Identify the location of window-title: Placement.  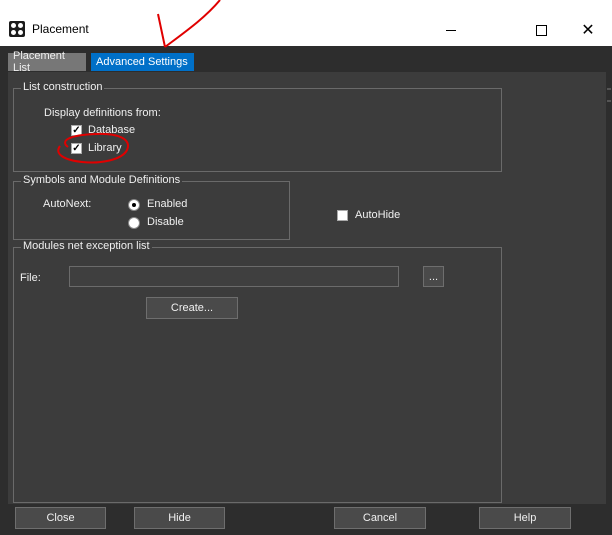
(60, 29).